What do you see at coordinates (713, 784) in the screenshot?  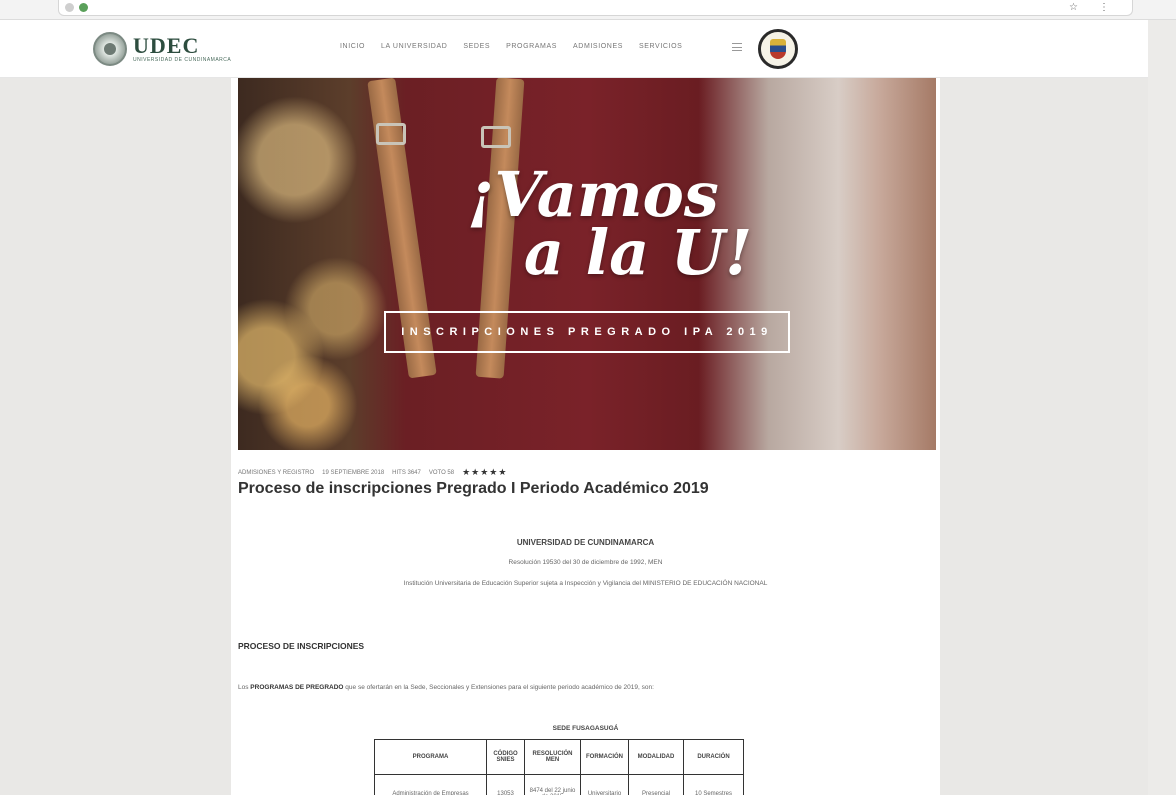 I see `table-cell: 10 Semestres` at bounding box center [713, 784].